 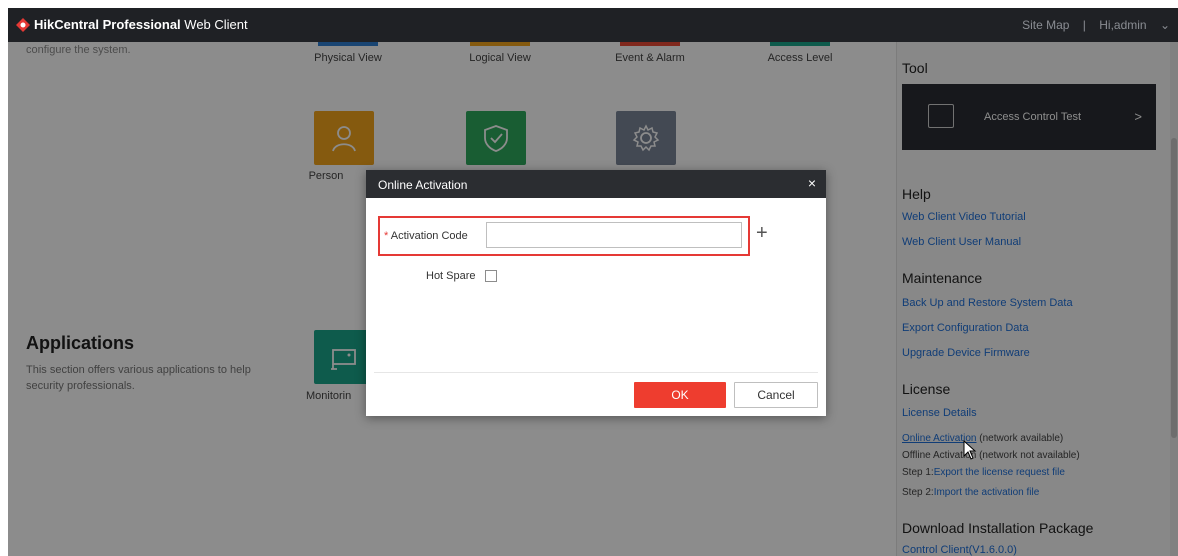 What do you see at coordinates (491, 276) in the screenshot?
I see `hot-spare-checkbox` at bounding box center [491, 276].